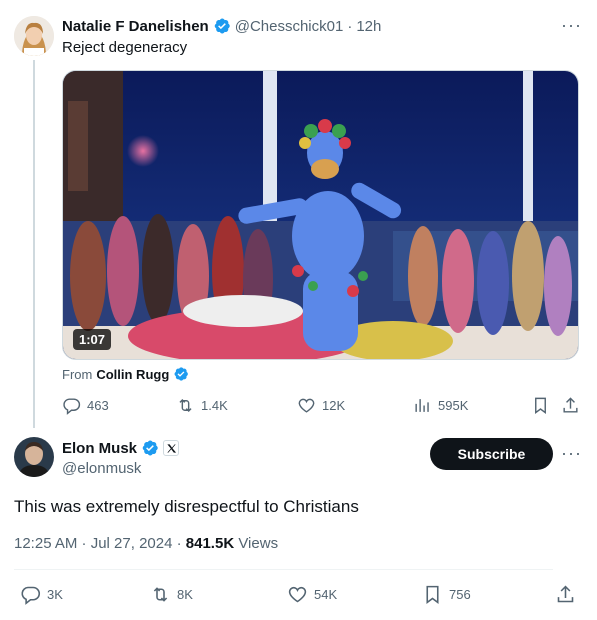 The width and height of the screenshot is (597, 620). I want to click on reply-button: 463, so click(85, 405).